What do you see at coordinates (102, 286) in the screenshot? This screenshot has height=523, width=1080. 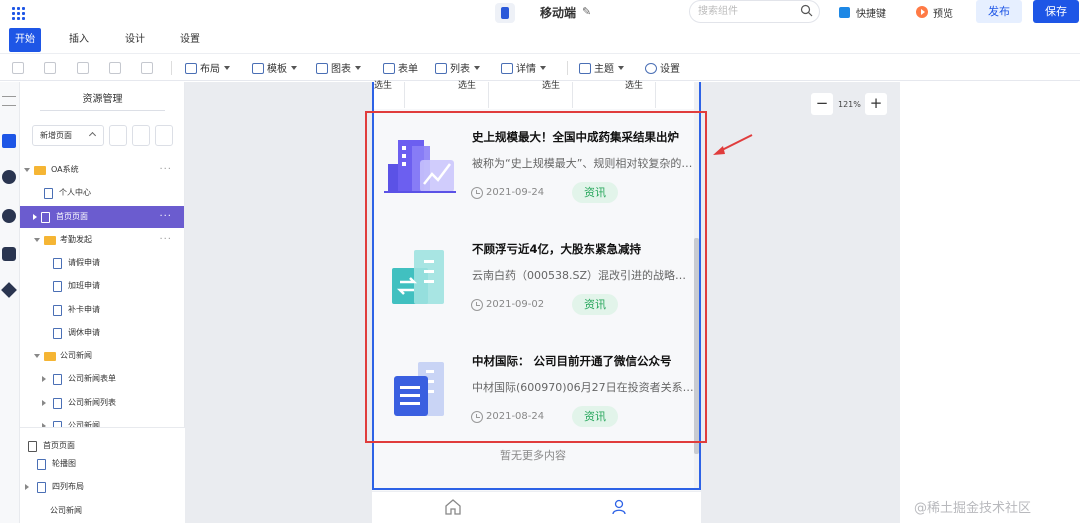 I see `tree-item-overtime: 加班申请` at bounding box center [102, 286].